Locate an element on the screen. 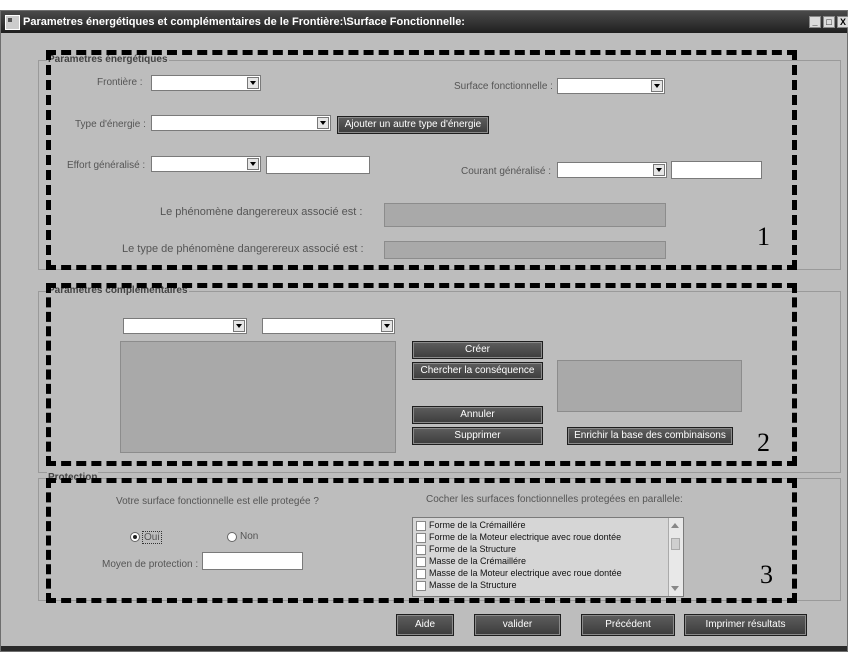 The width and height of the screenshot is (848, 652). print-results-button: Imprimer résultats is located at coordinates (745, 625).